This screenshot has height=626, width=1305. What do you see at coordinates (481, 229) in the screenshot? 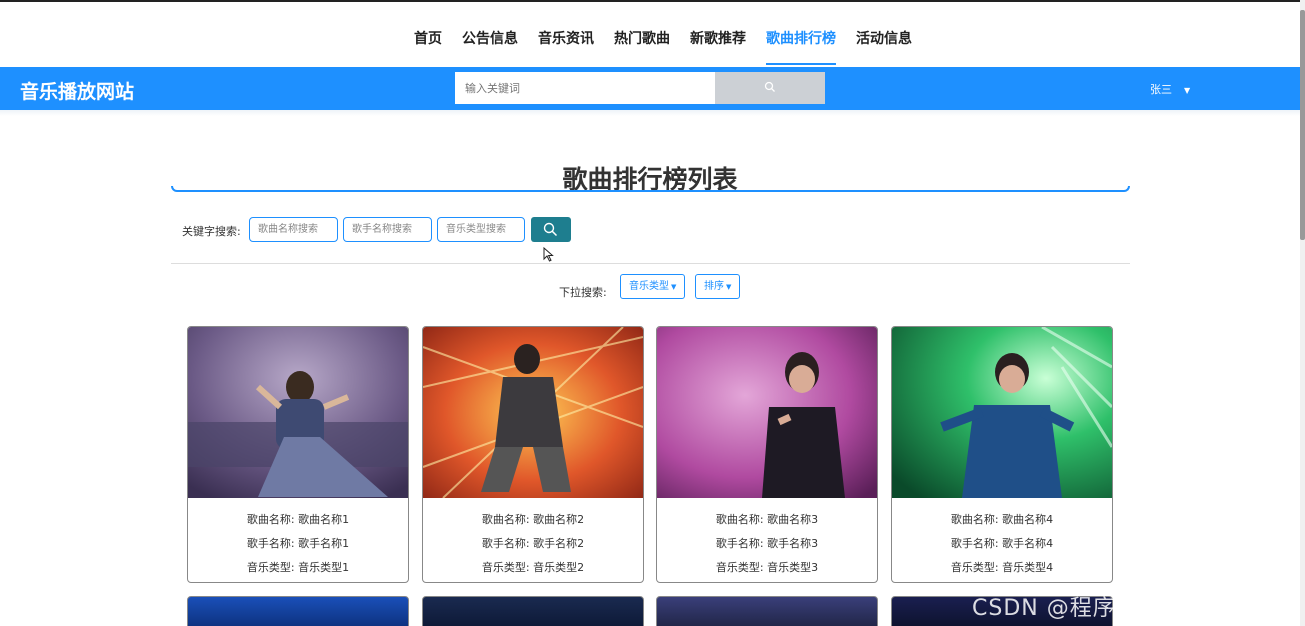
I see `genre-search-input: 音乐类型搜索` at bounding box center [481, 229].